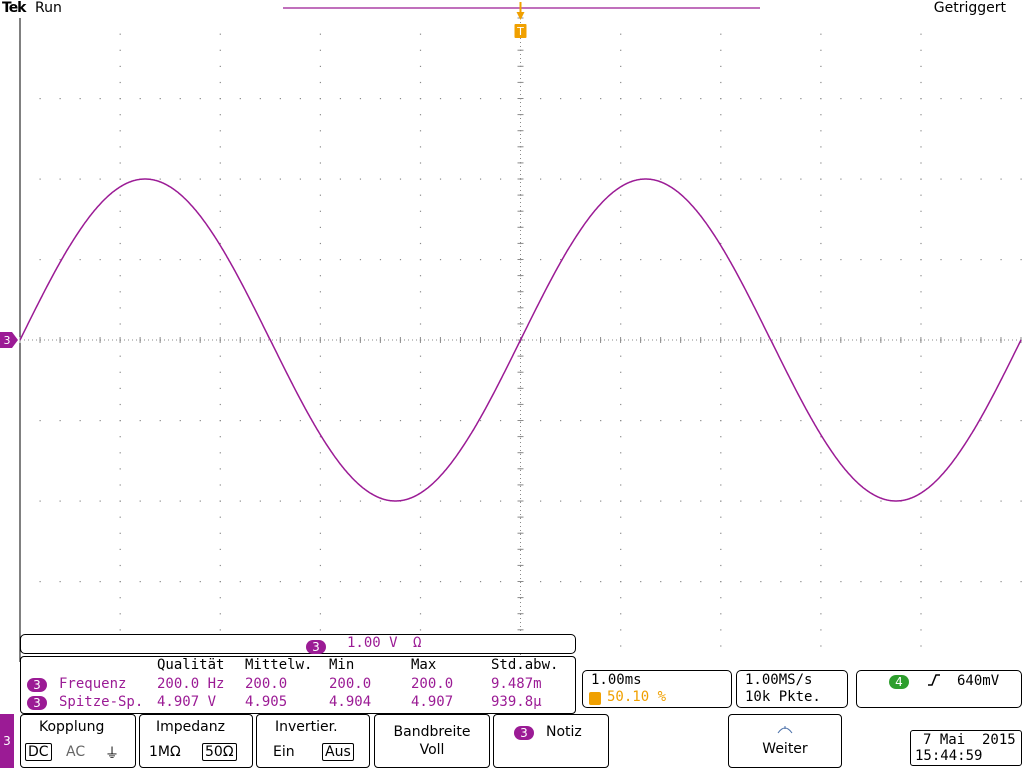 The width and height of the screenshot is (1024, 768). Describe the element at coordinates (525, 665) in the screenshot. I see `header-stdabw: Std.abw.` at that location.